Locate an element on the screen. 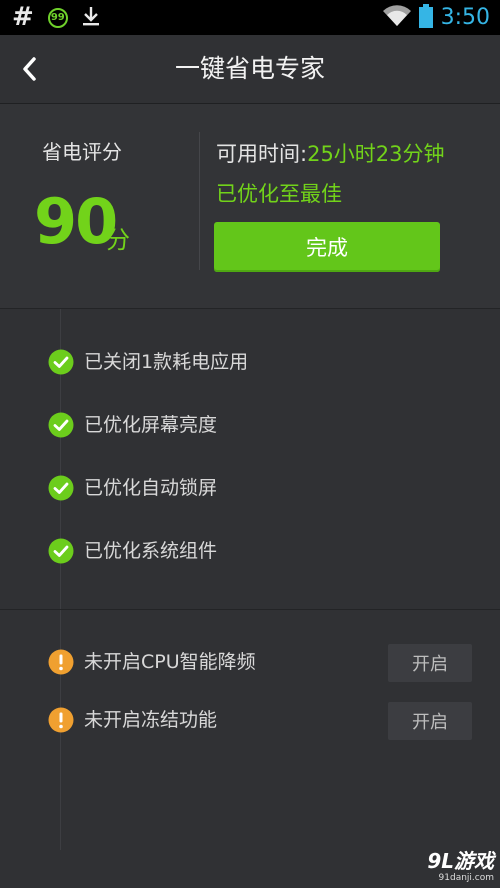 The width and height of the screenshot is (500, 888). done-button: 完成 is located at coordinates (327, 247).